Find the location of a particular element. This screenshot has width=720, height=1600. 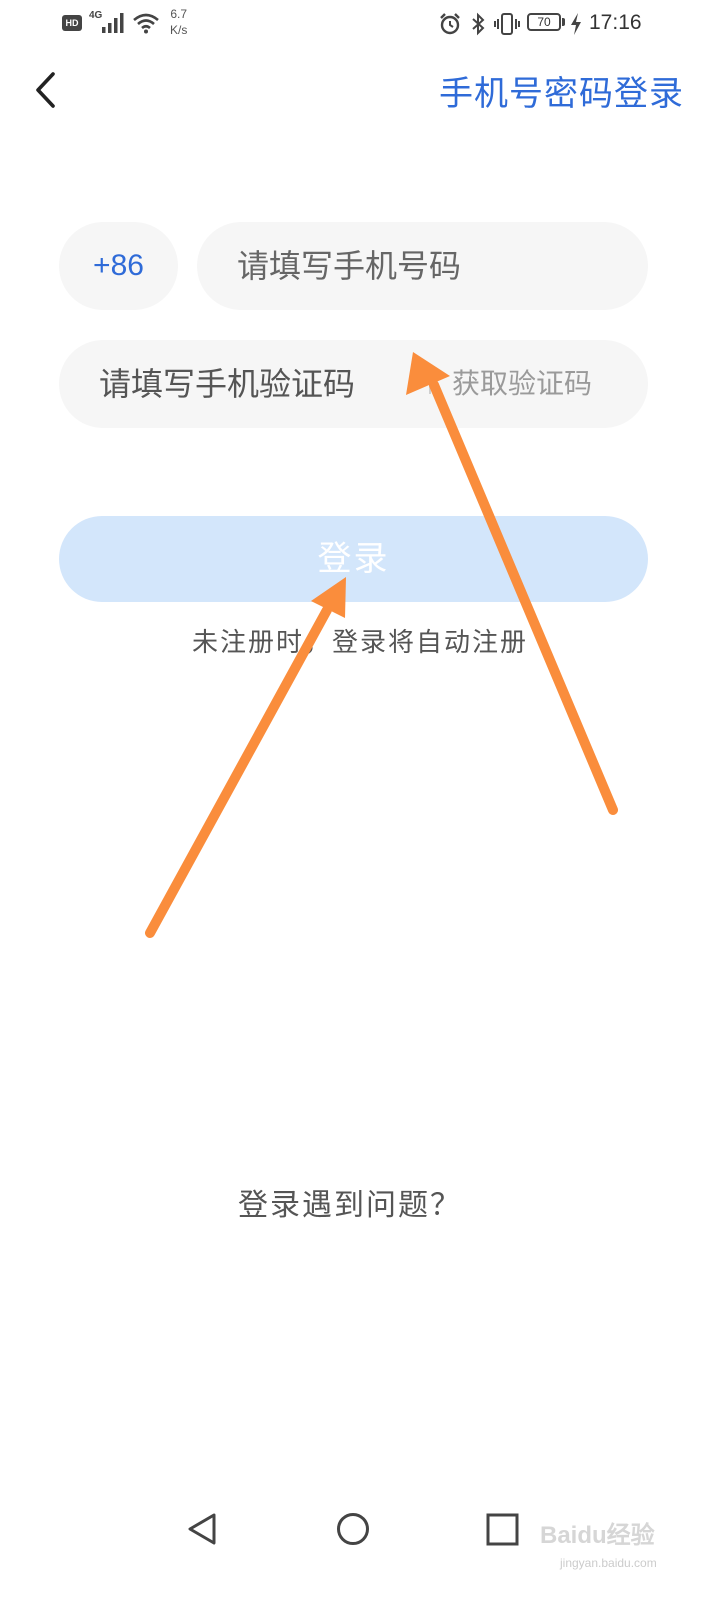

recents-square-icon is located at coordinates (505, 1530).